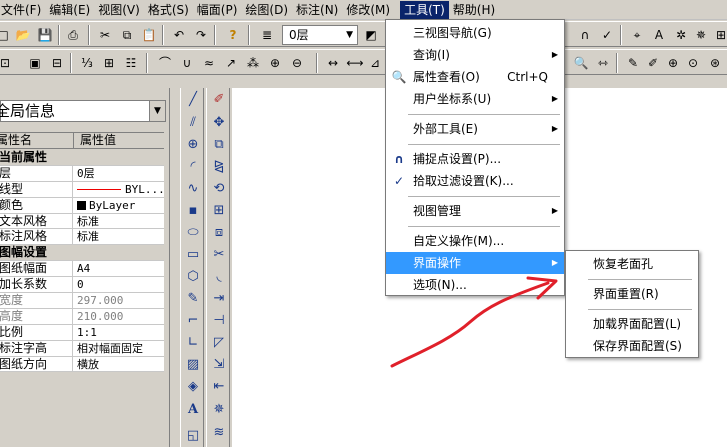 Image resolution: width=727 pixels, height=447 pixels. Describe the element at coordinates (474, 322) in the screenshot. I see `annotation-arrow` at that location.